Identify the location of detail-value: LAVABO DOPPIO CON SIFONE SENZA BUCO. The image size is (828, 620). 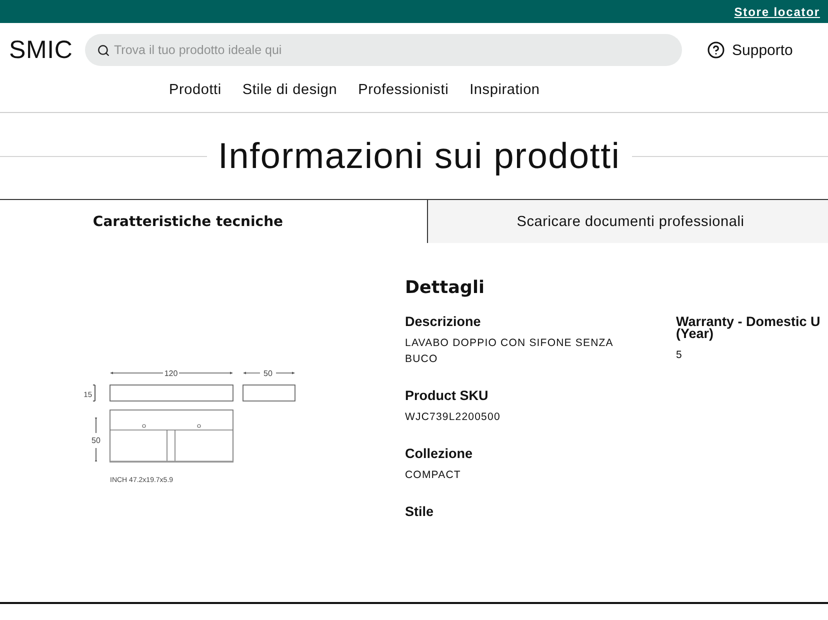
(509, 351).